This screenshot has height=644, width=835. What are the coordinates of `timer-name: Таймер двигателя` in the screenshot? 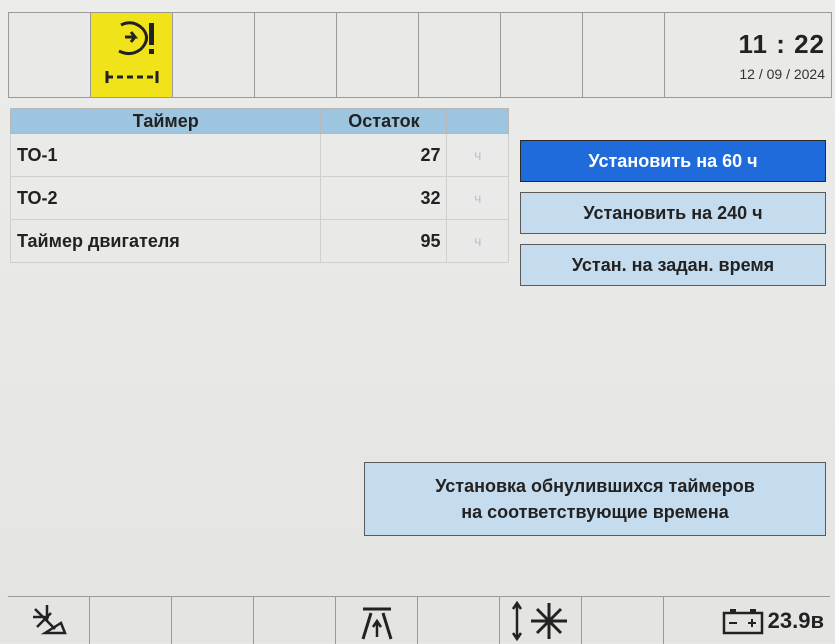 It's located at (165, 241).